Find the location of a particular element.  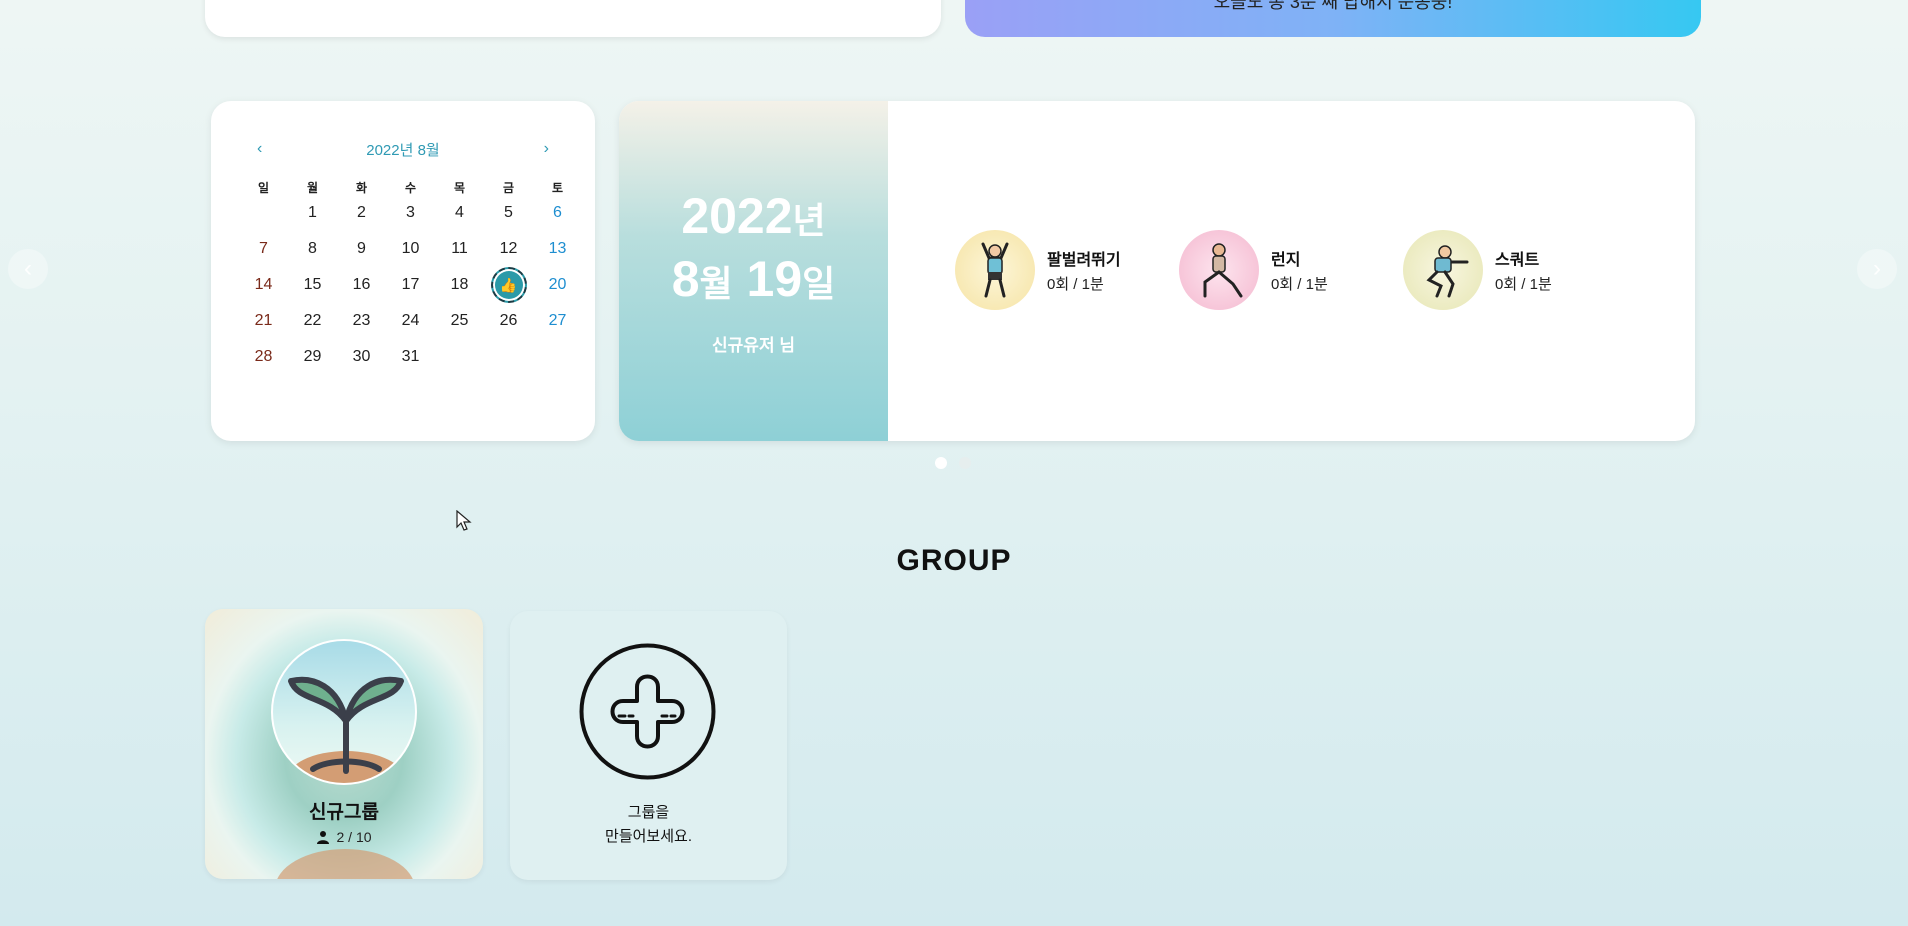

year-value: 2022 is located at coordinates (737, 215).